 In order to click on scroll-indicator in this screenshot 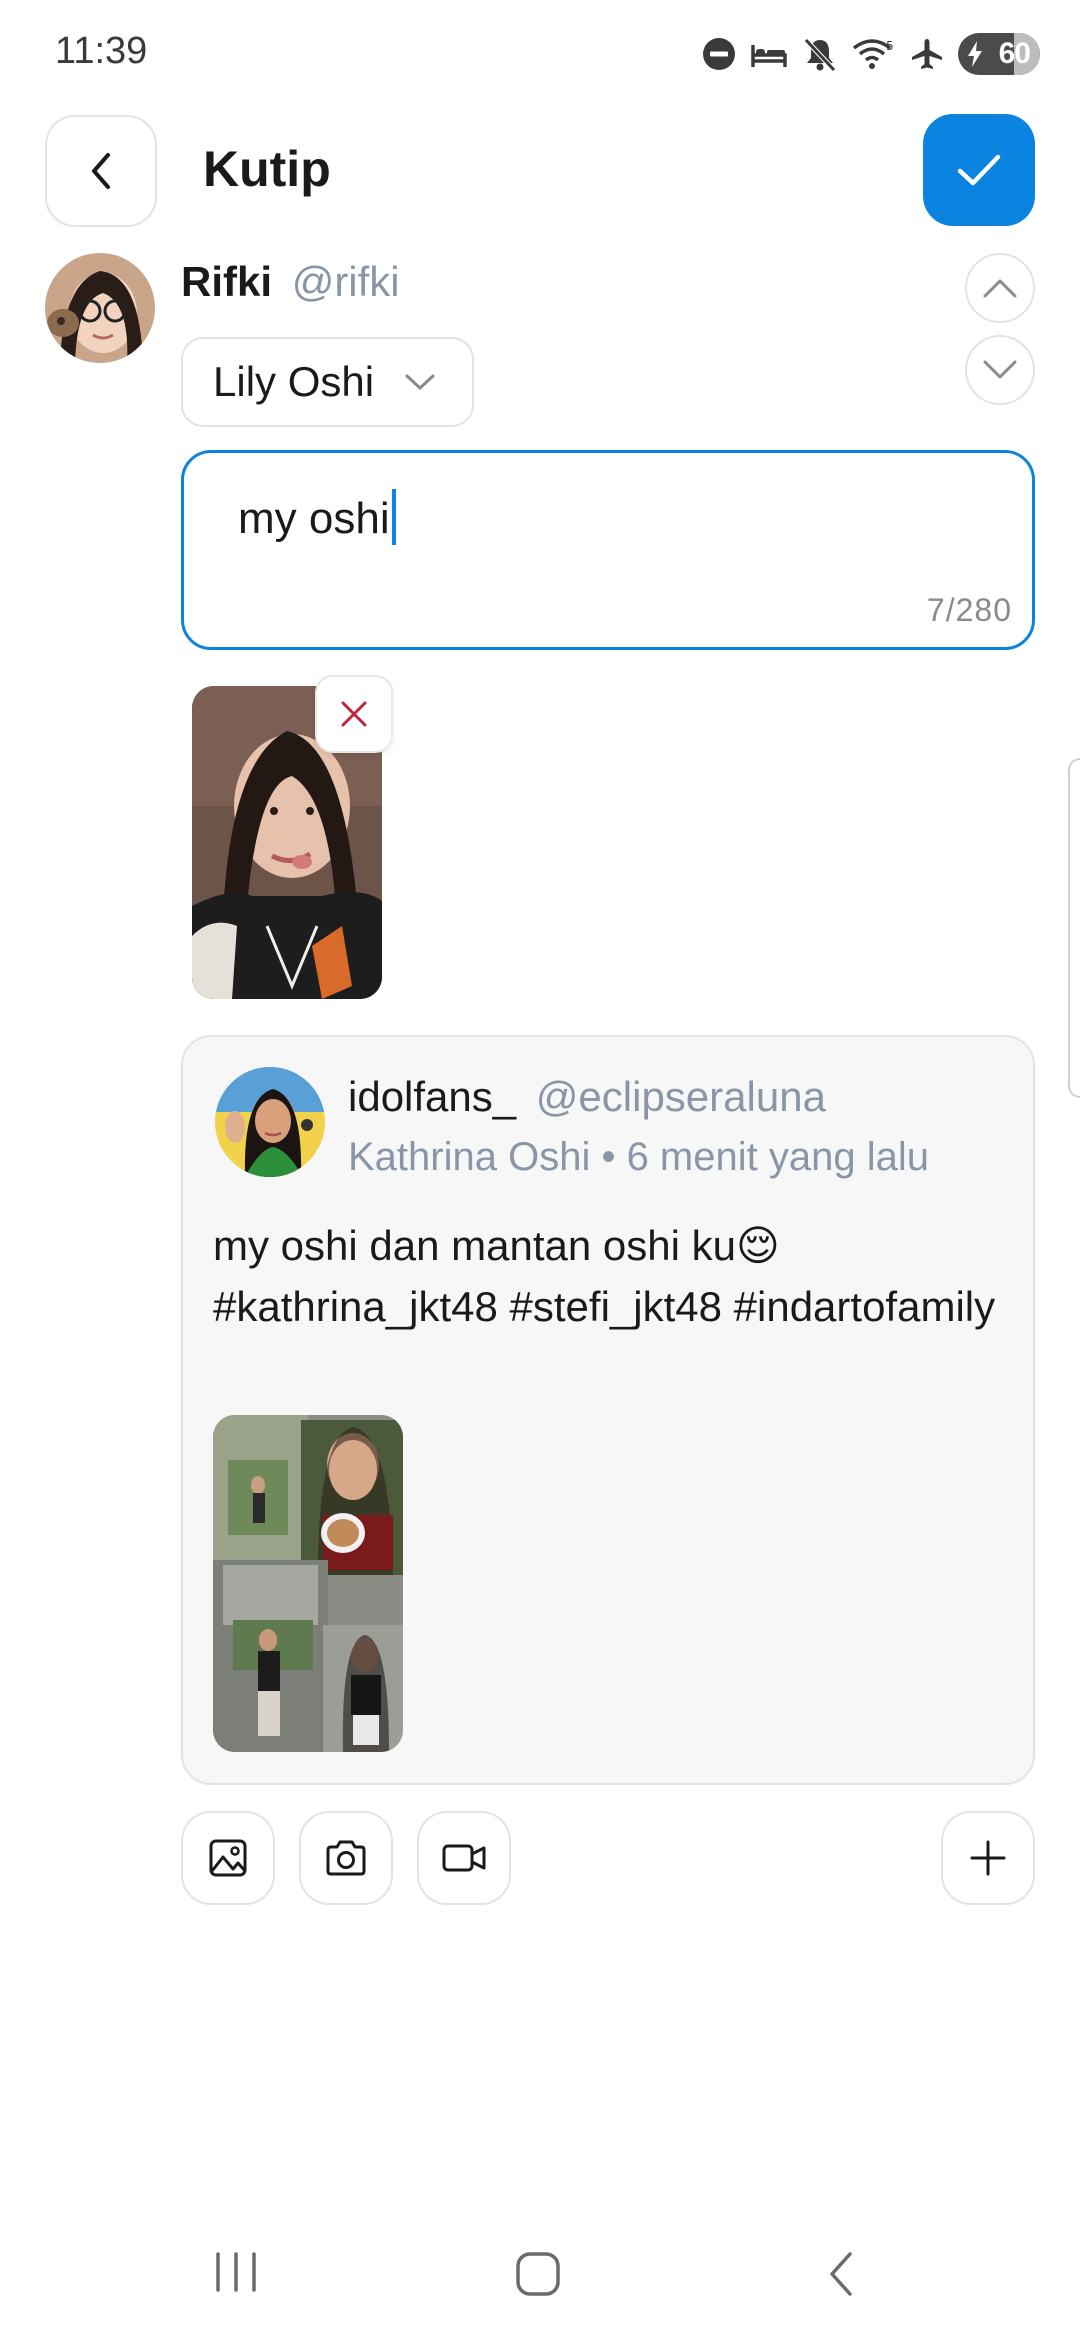, I will do `click(1074, 928)`.